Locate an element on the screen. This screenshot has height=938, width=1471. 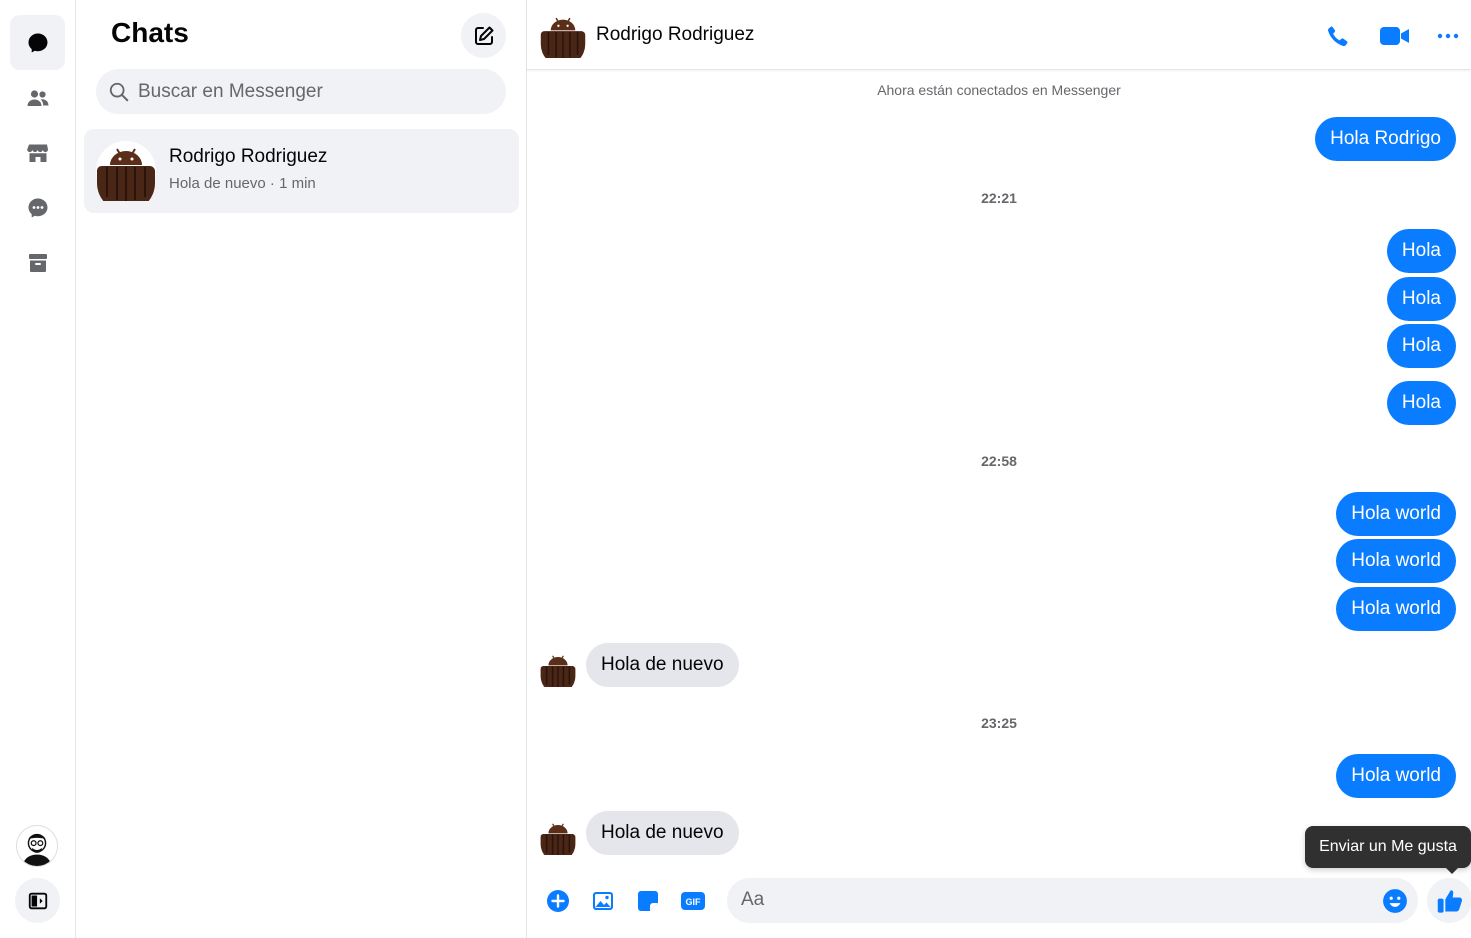
attach-photo-button is located at coordinates (603, 901).